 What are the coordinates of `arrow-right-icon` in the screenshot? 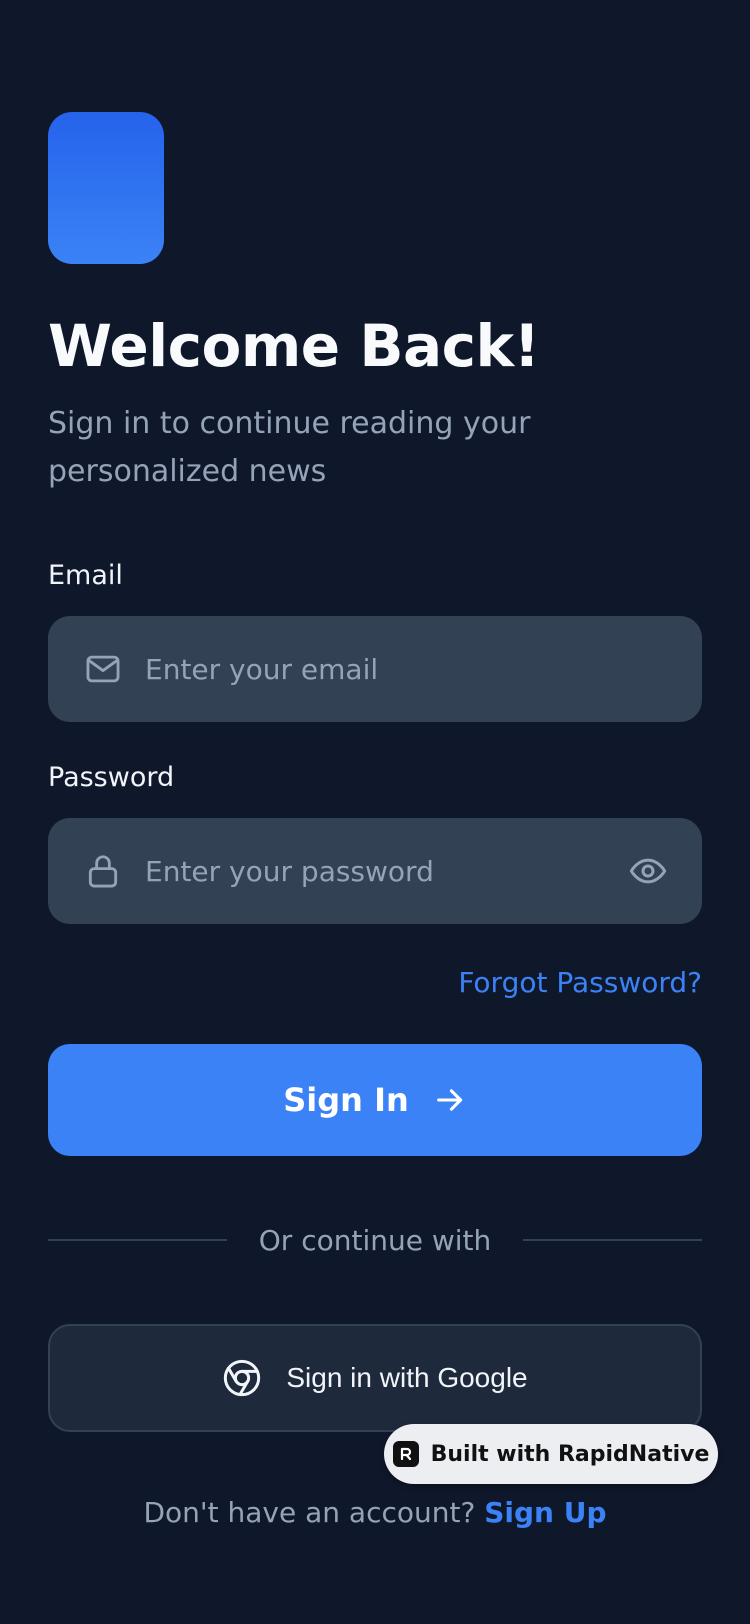 It's located at (450, 1100).